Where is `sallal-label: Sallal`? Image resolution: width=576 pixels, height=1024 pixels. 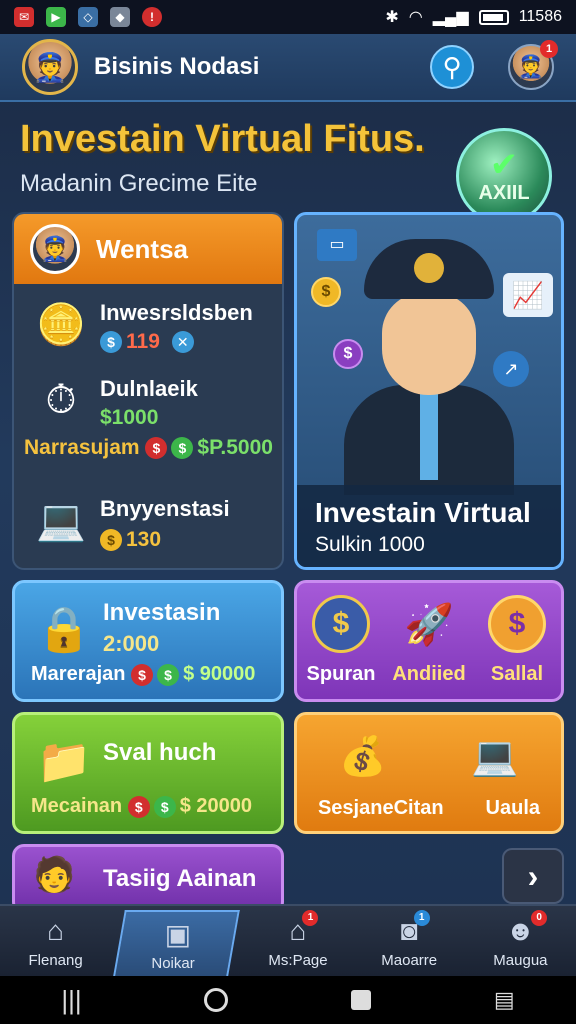 sallal-label: Sallal is located at coordinates (517, 674).